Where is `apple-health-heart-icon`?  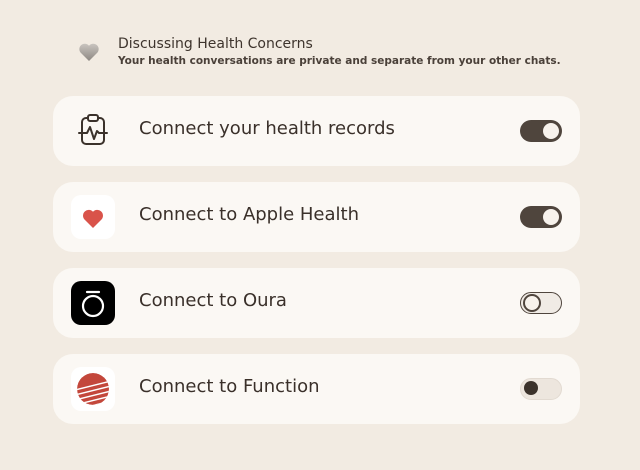
apple-health-heart-icon is located at coordinates (93, 217).